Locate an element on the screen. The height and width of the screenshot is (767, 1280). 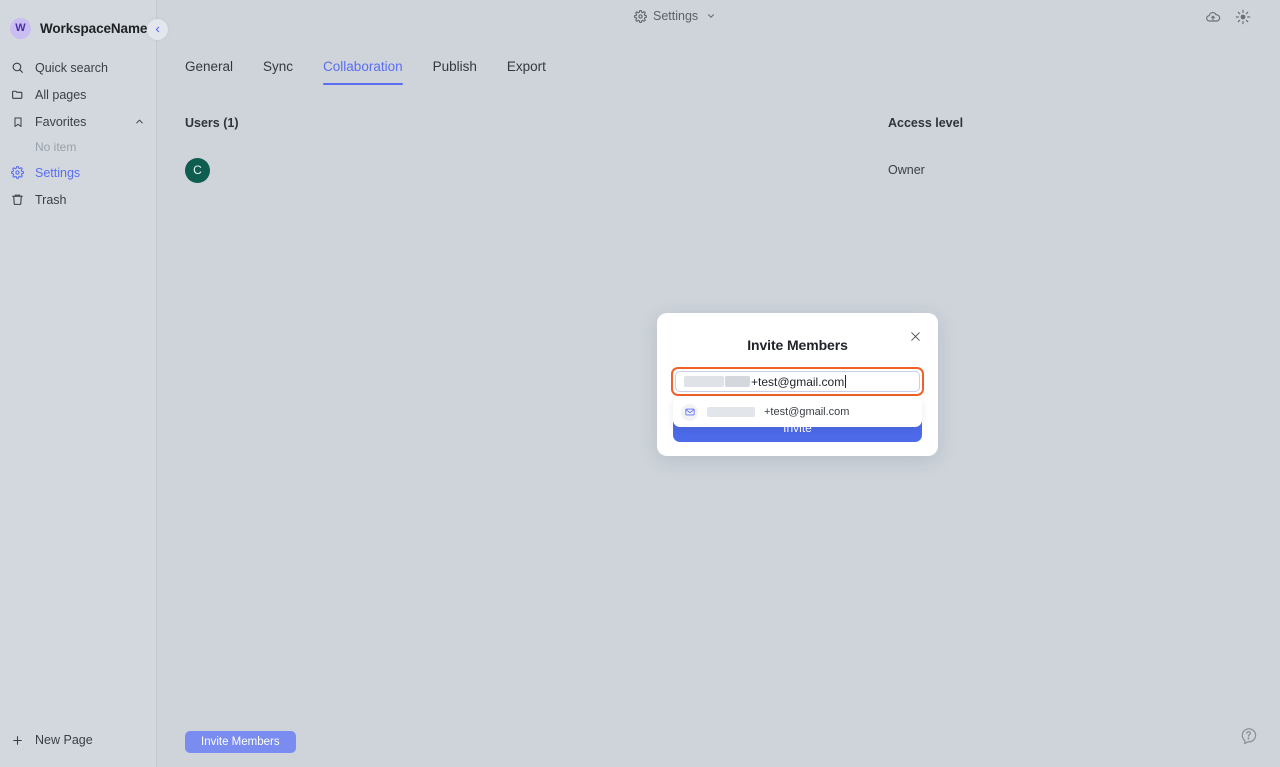
gear-icon is located at coordinates (17, 172).